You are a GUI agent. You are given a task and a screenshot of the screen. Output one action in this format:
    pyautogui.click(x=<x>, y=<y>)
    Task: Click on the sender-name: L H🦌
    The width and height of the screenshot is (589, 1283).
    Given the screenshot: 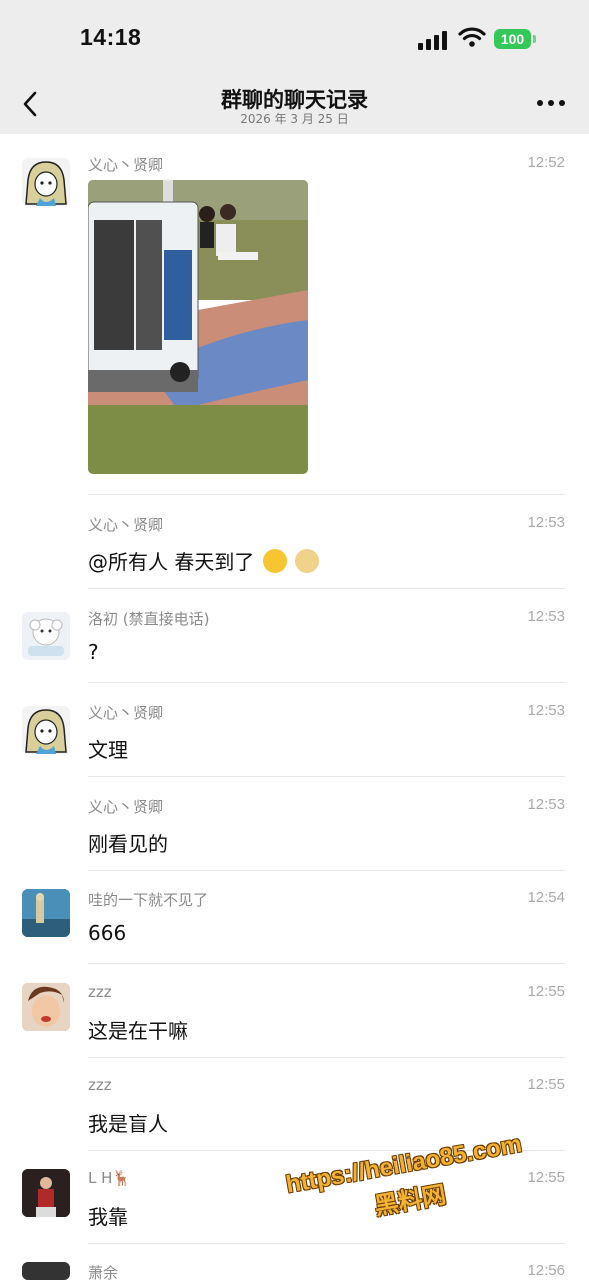 What is the action you would take?
    pyautogui.click(x=110, y=1178)
    